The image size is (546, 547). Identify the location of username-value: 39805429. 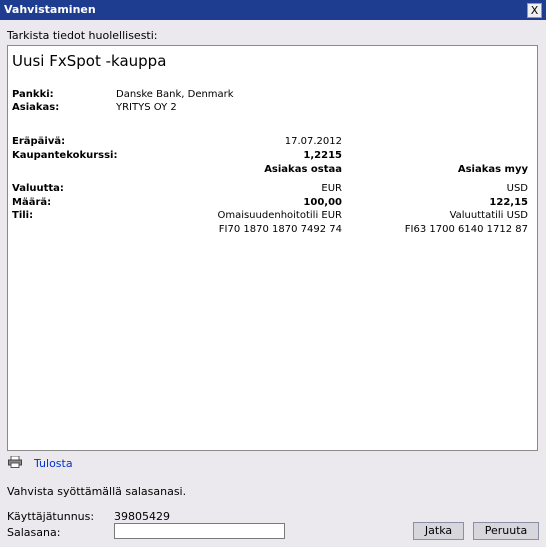
(142, 516).